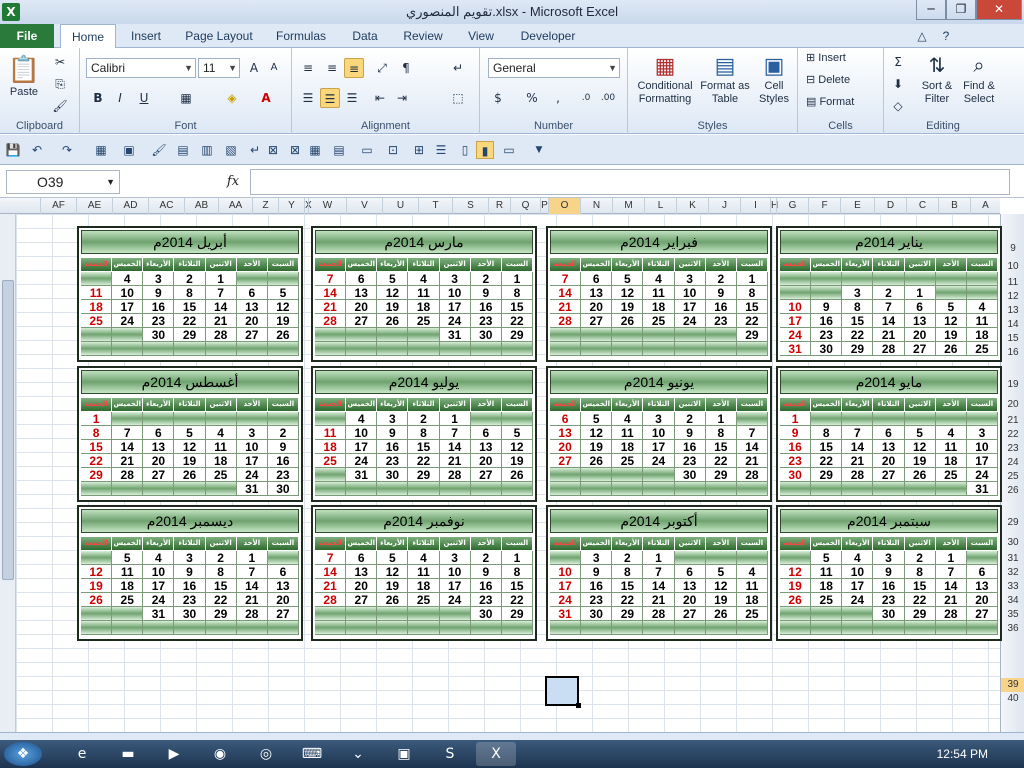 This screenshot has width=1024, height=768. What do you see at coordinates (985, 206) in the screenshot?
I see `column-header-A: A` at bounding box center [985, 206].